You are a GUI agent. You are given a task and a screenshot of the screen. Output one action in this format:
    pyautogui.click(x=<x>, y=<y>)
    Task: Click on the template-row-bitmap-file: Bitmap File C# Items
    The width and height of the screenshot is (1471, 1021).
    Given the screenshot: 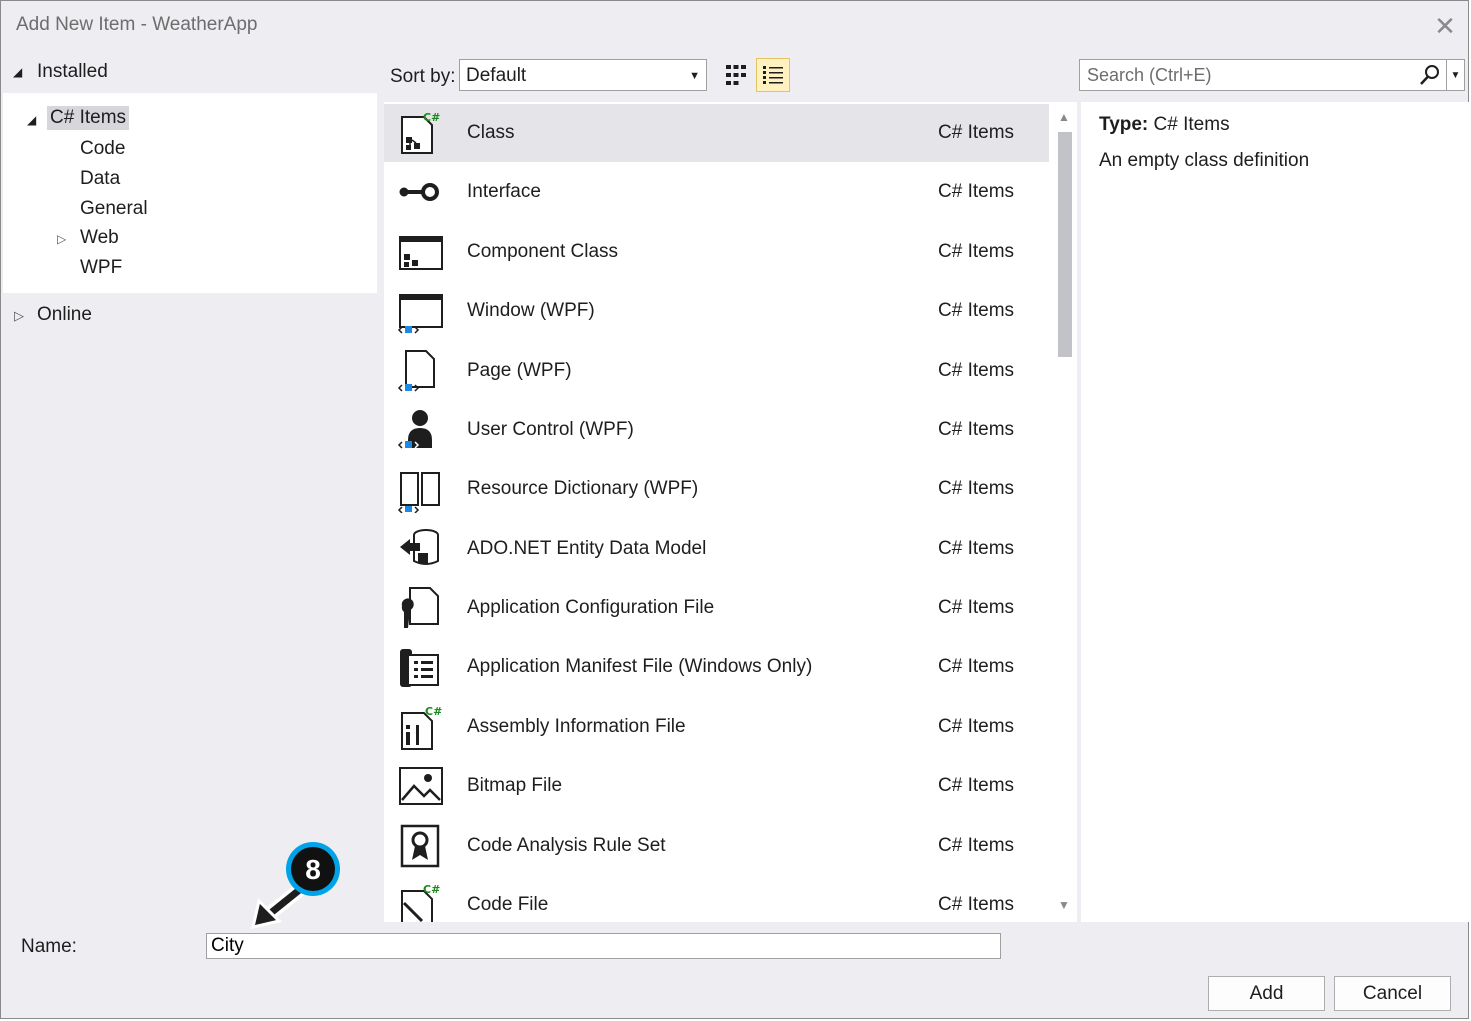 What is the action you would take?
    pyautogui.click(x=716, y=786)
    